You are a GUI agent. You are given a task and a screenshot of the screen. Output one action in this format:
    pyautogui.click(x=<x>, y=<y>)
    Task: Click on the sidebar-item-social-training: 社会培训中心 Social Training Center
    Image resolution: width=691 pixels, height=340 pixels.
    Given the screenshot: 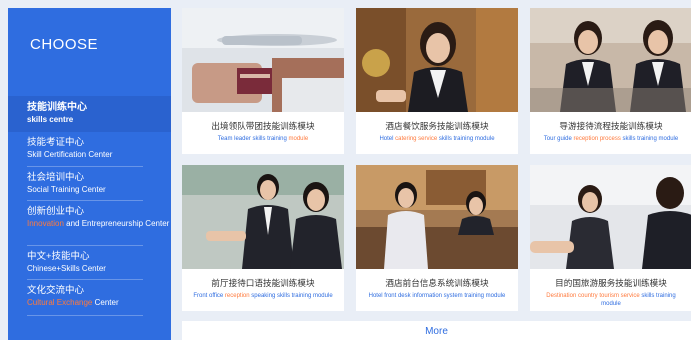 What is the action you would take?
    pyautogui.click(x=89, y=185)
    